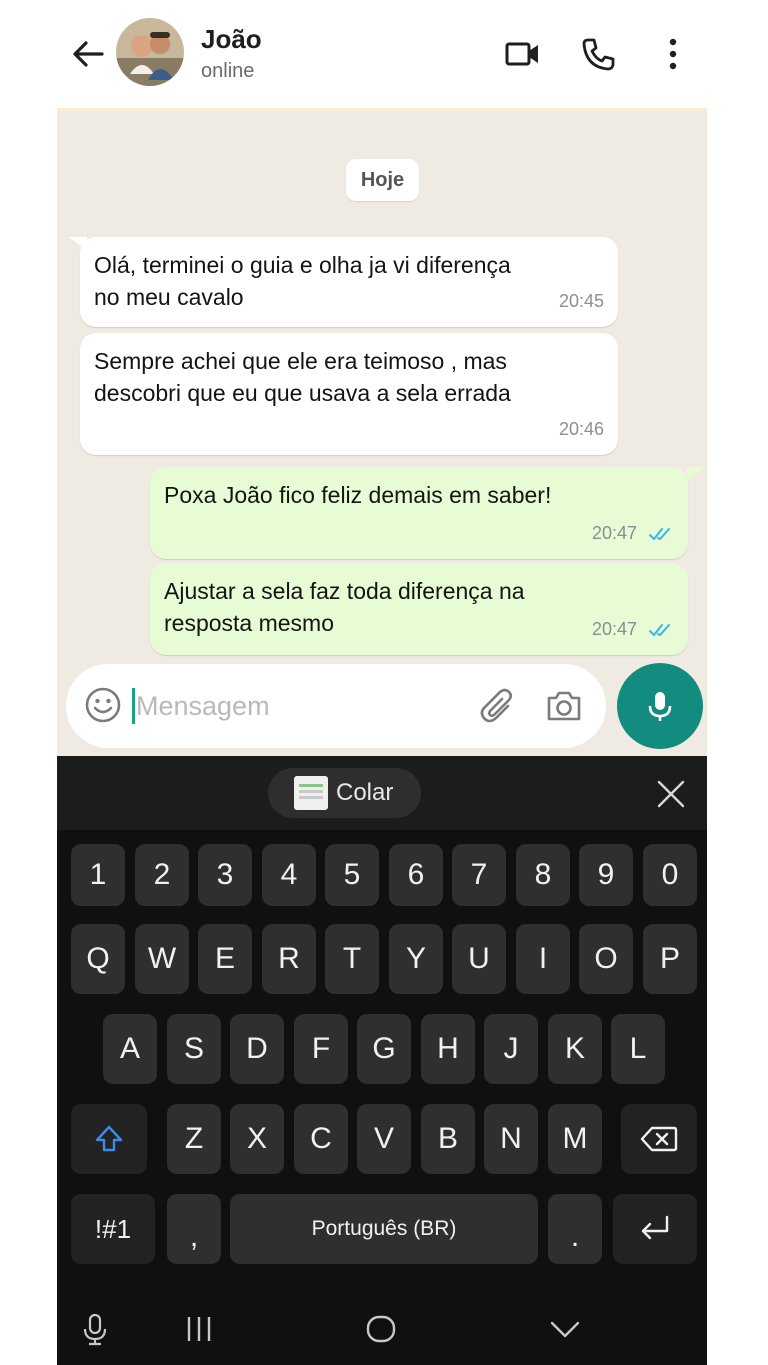  What do you see at coordinates (384, 1229) in the screenshot?
I see `space-key: Português (BR)` at bounding box center [384, 1229].